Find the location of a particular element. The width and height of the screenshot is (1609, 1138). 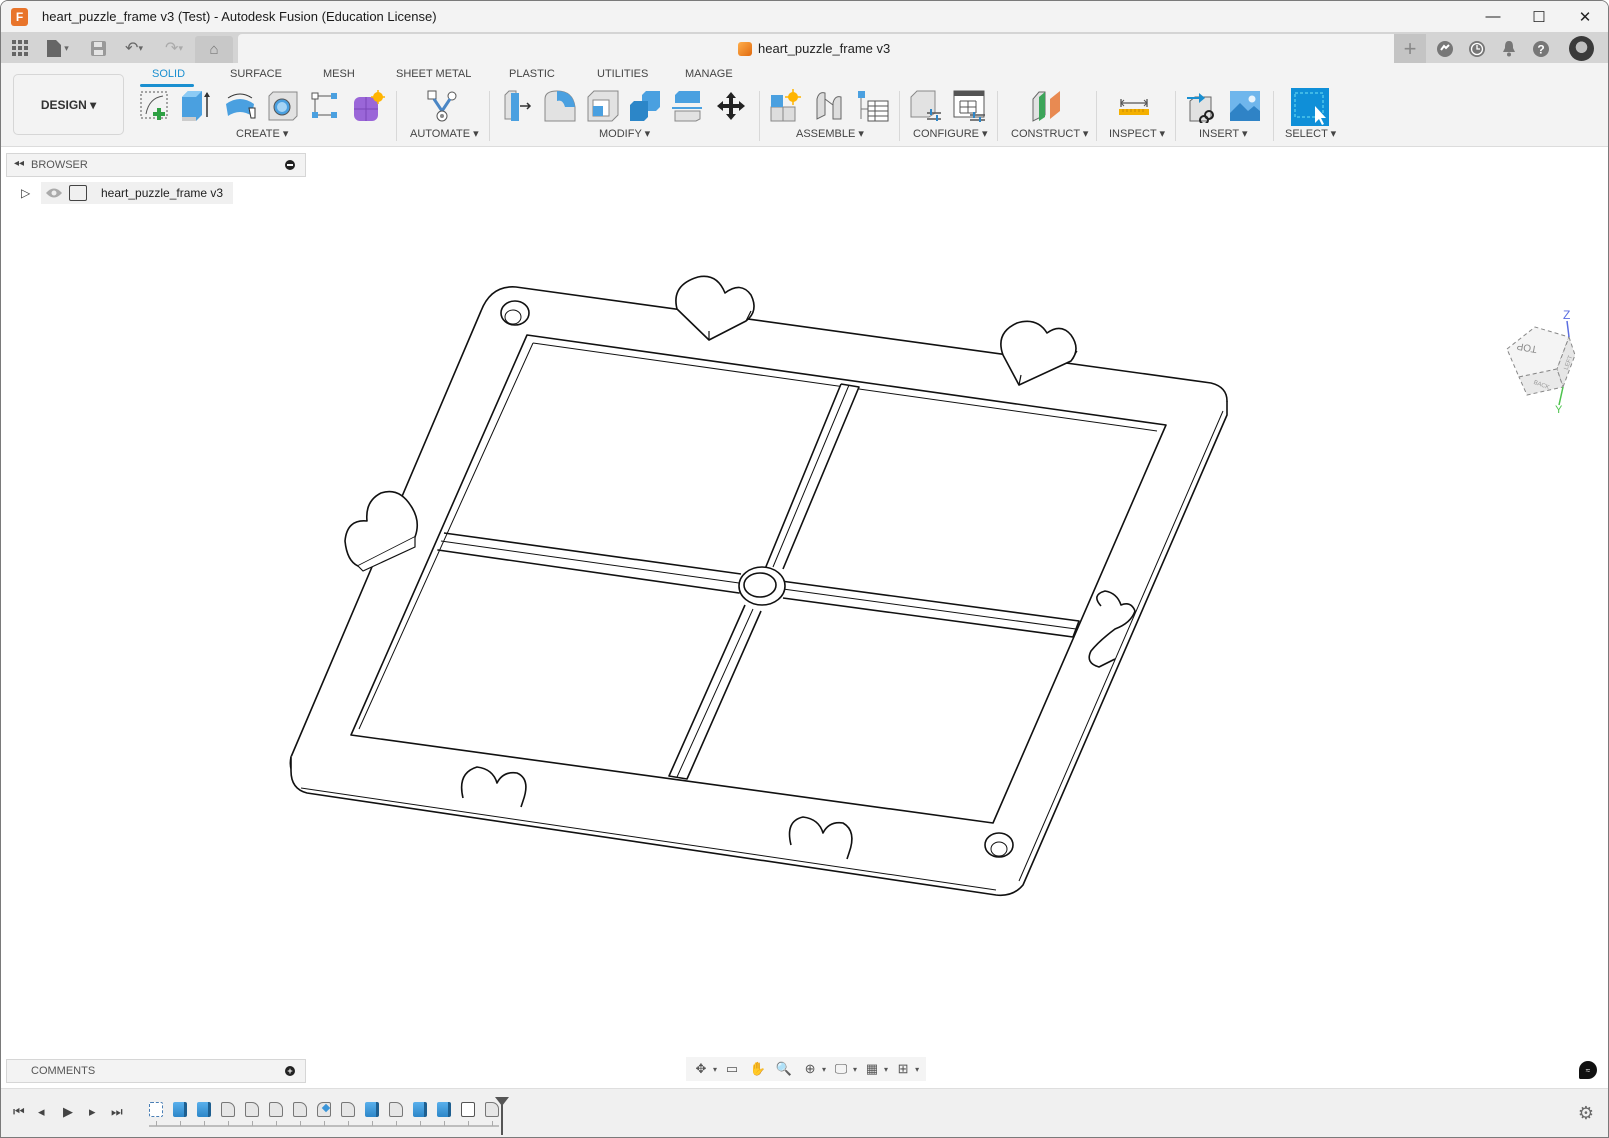

timeline-feature-sketch is located at coordinates (156, 1109).